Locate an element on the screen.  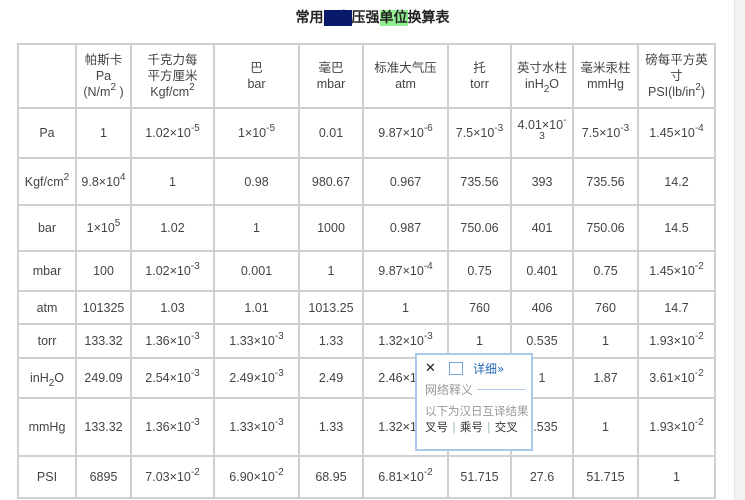
table-cell: 14.5 is located at coordinates (676, 228).